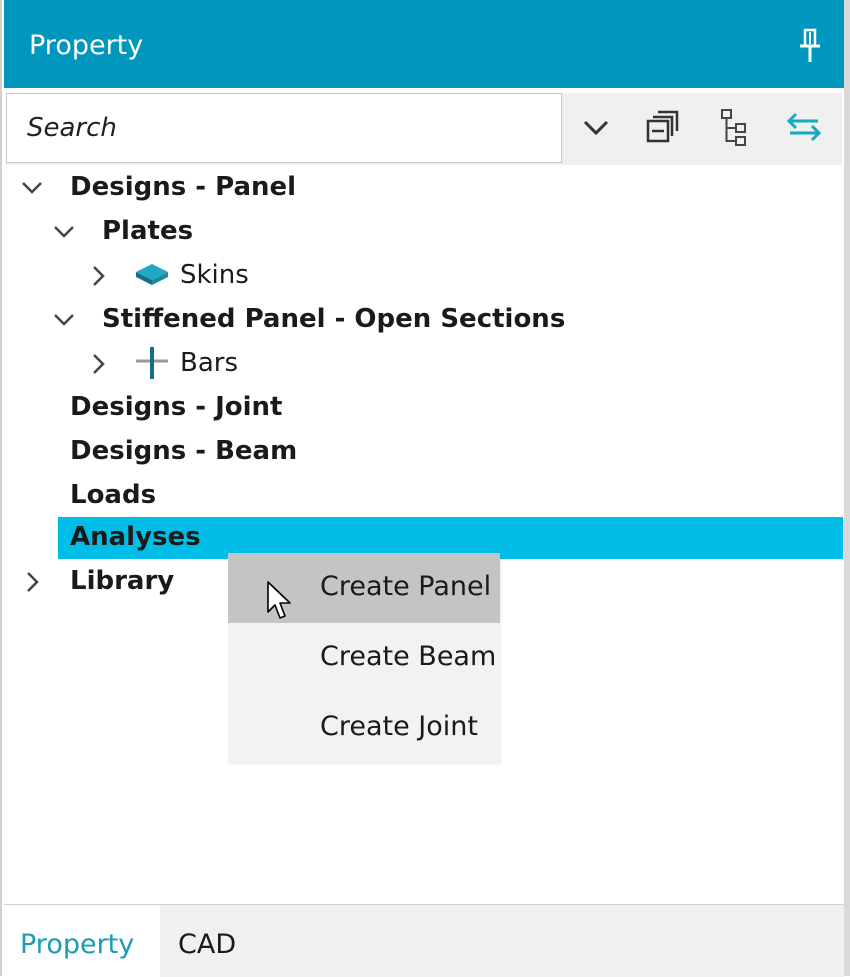 Image resolution: width=850 pixels, height=977 pixels. What do you see at coordinates (662, 127) in the screenshot?
I see `collapse-all-icon` at bounding box center [662, 127].